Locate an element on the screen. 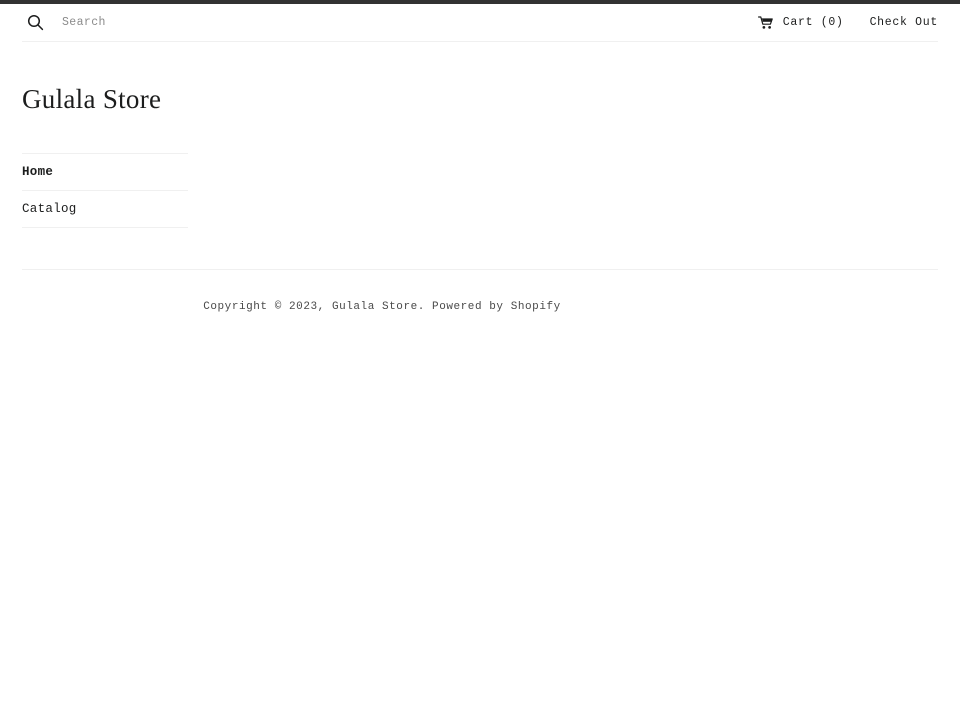 The image size is (960, 720). header-actions: Cart (0) Check Out is located at coordinates (847, 22).